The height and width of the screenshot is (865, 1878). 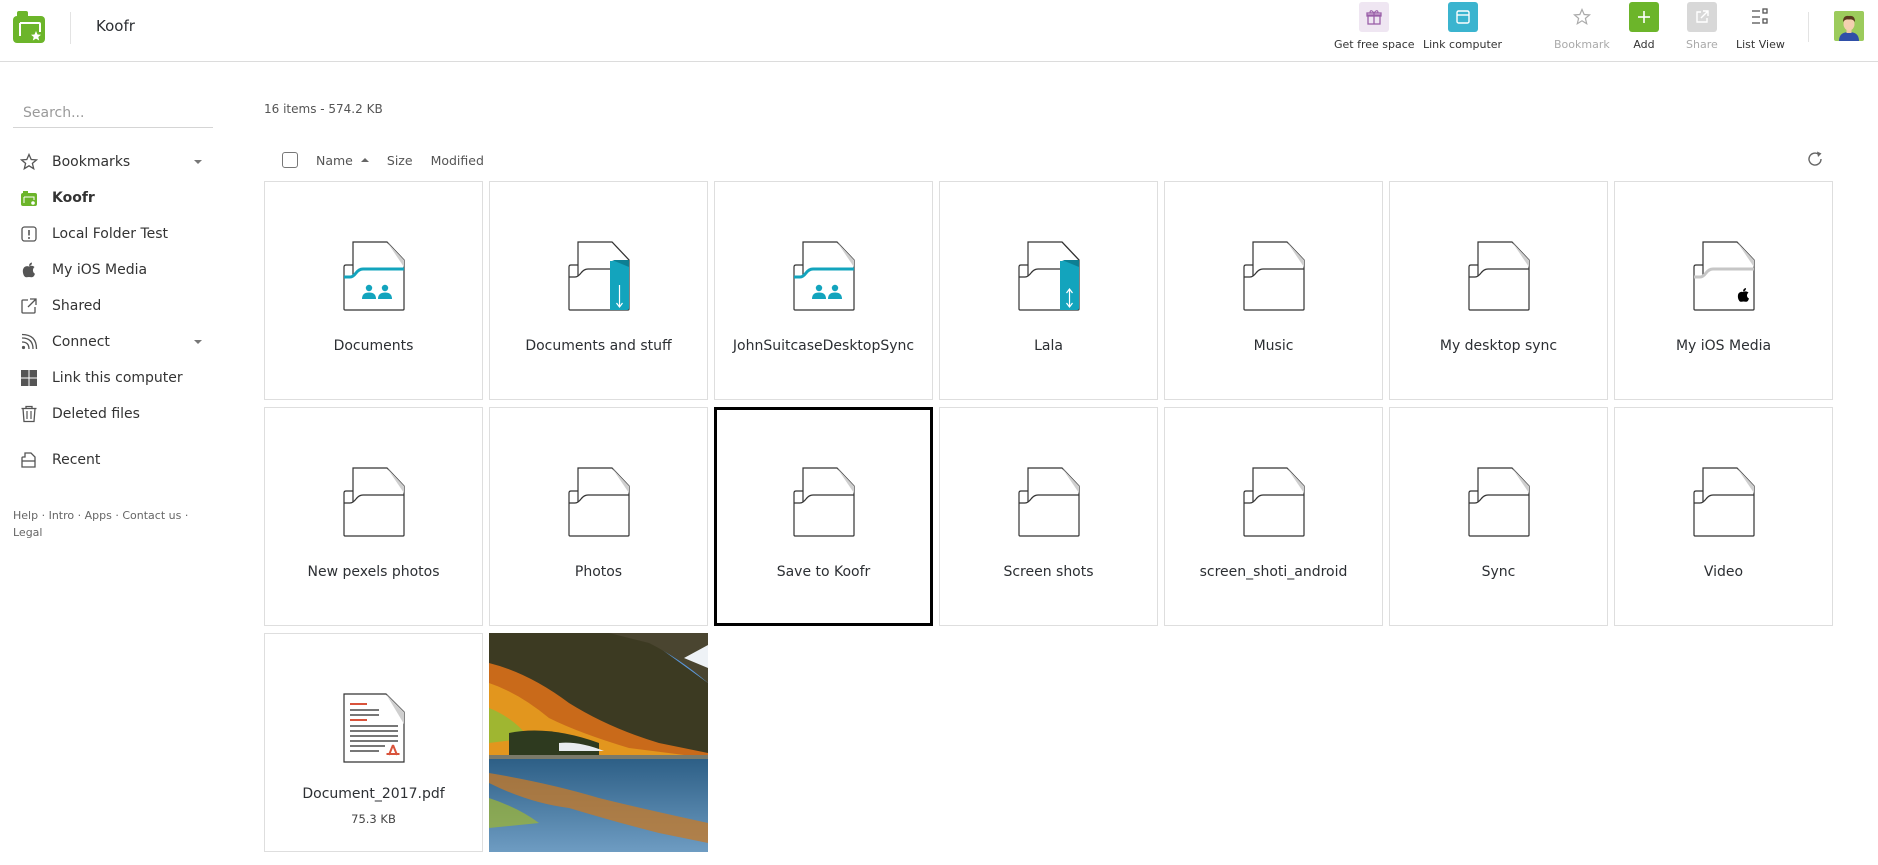 I want to click on sidebar-item-label: Bookmarks, so click(x=91, y=162).